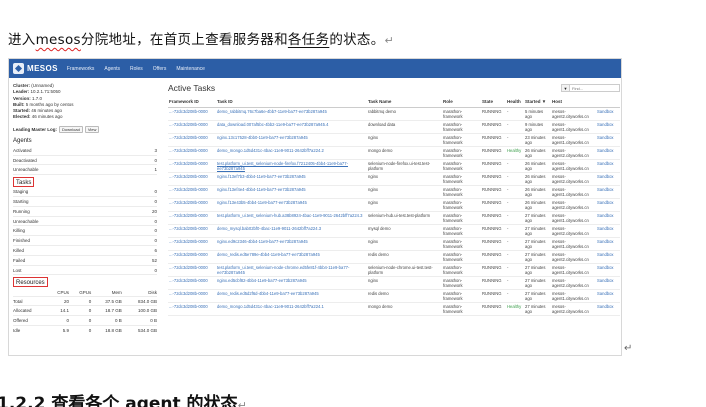 Image resolution: width=706 pixels, height=407 pixels. Describe the element at coordinates (595, 88) in the screenshot. I see `find-input` at that location.